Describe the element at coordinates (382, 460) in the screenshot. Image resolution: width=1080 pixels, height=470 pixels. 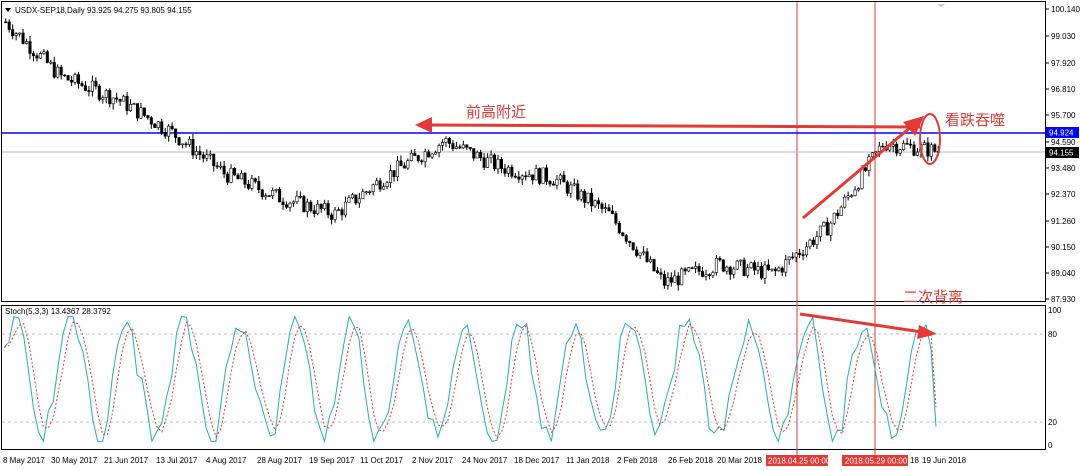
I see `x-tick-label: 11 Oct 2017` at that location.